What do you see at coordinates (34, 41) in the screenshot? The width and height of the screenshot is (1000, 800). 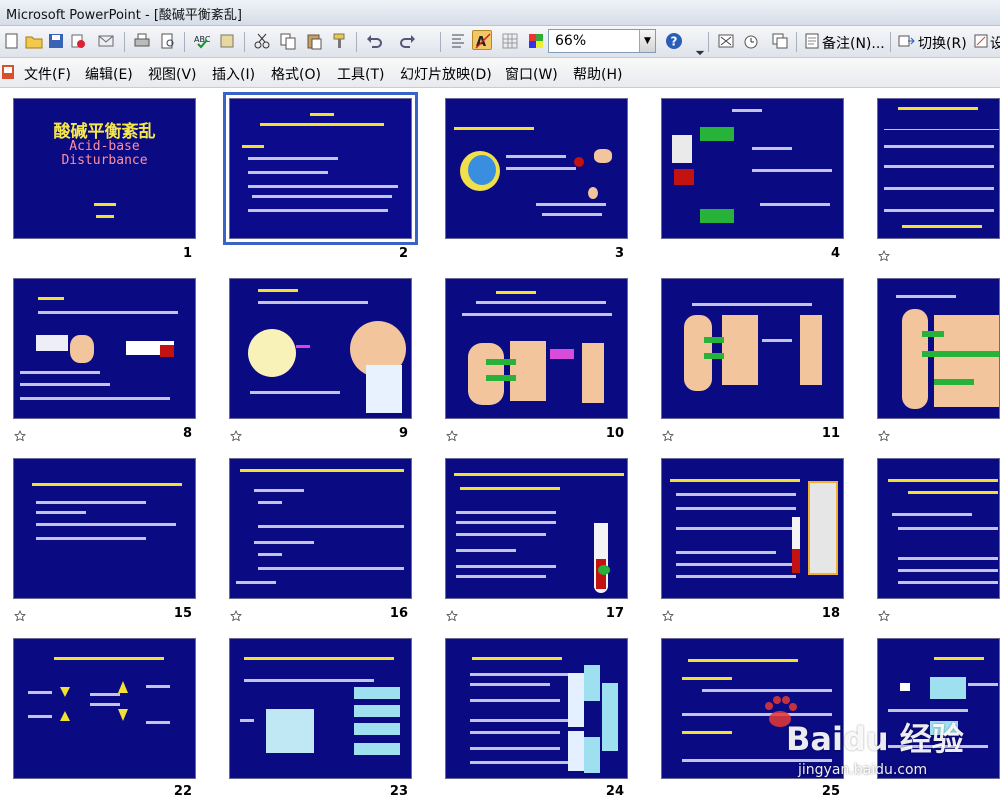 I see `open-folder-icon` at bounding box center [34, 41].